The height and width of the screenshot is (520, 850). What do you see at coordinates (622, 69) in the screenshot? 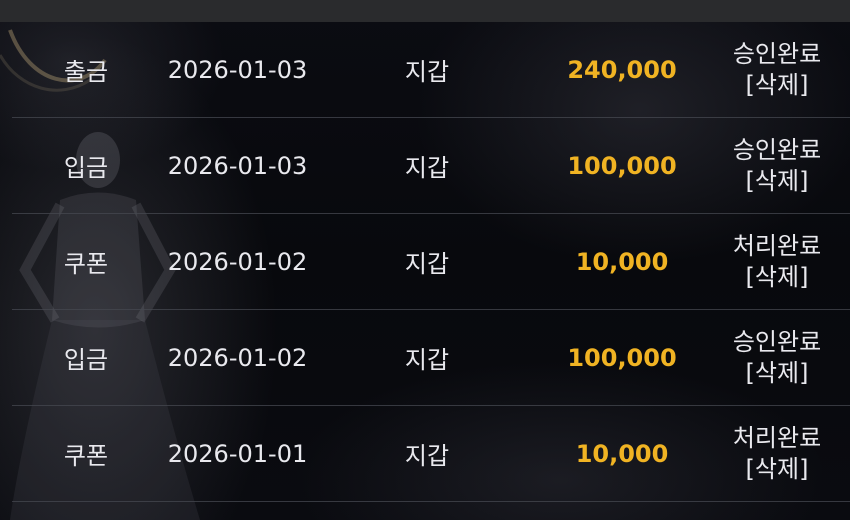
I see `transaction-amount: 240,000` at bounding box center [622, 69].